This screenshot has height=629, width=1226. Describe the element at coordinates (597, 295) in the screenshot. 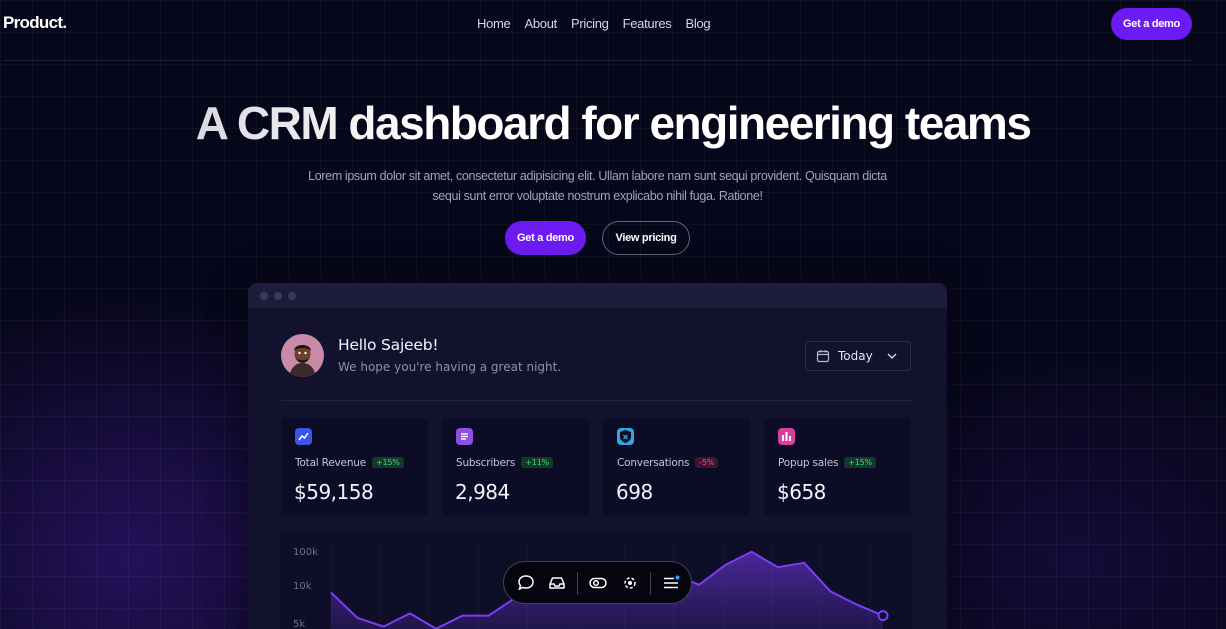

I see `window-title-bar` at that location.